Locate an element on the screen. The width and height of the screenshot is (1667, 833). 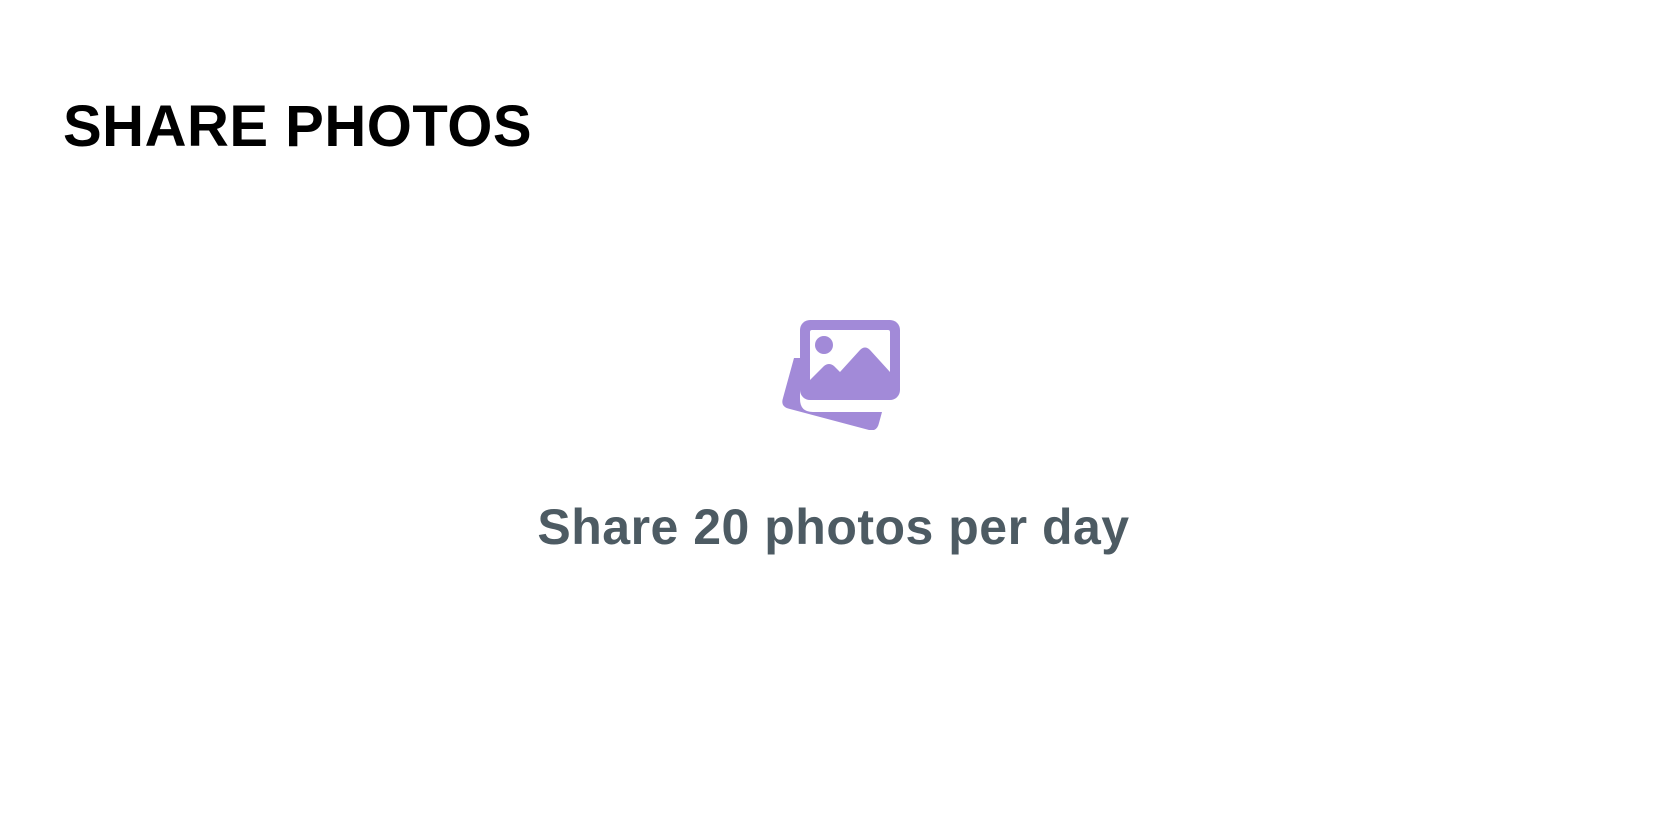
photo-limit-text: Share 20 photos per day is located at coordinates (833, 527).